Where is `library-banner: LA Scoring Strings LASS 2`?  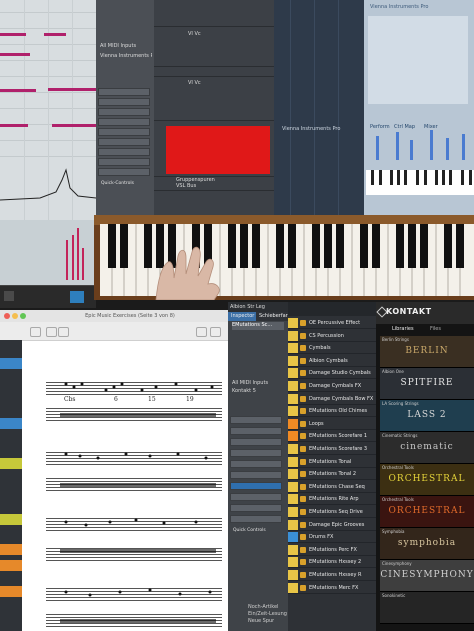
library-banner: LA Scoring Strings LASS 2 is located at coordinates (427, 416).